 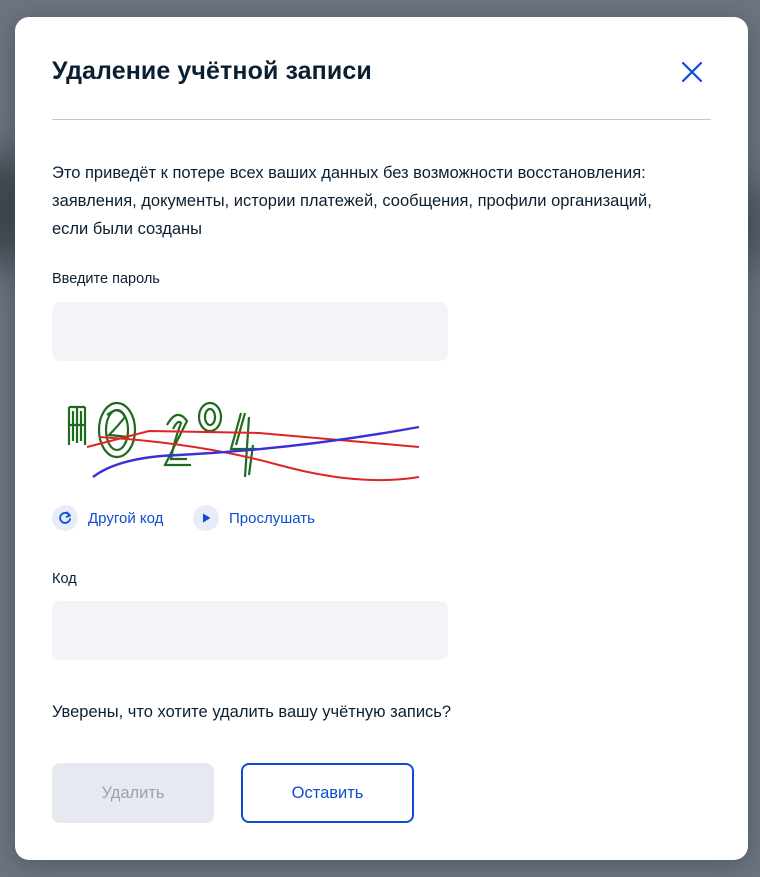 I want to click on code-input, so click(x=250, y=630).